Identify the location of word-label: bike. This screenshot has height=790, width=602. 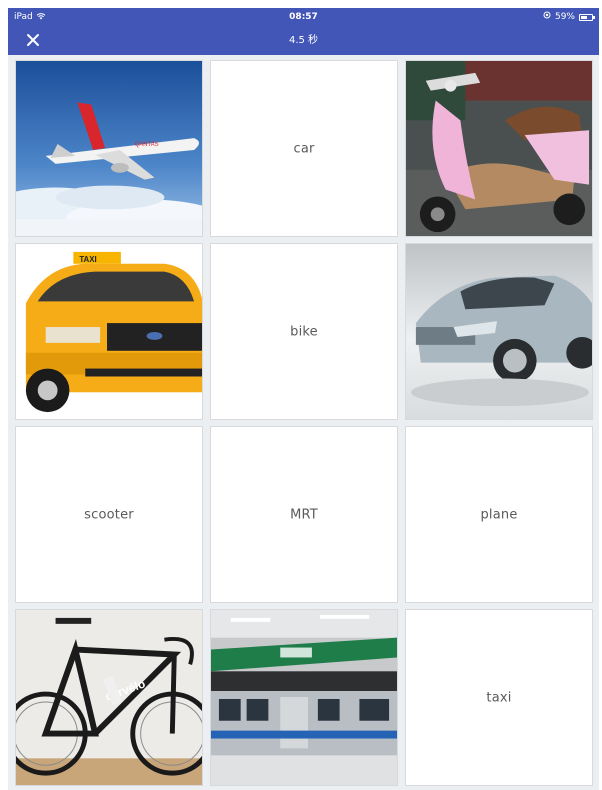
(304, 331).